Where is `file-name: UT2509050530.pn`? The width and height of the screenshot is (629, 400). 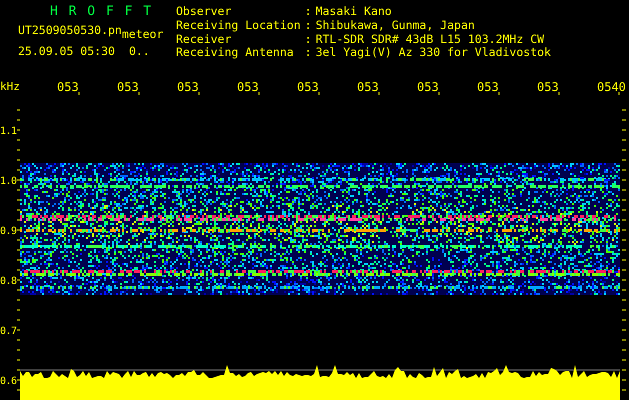
file-name: UT2509050530.pn is located at coordinates (70, 31).